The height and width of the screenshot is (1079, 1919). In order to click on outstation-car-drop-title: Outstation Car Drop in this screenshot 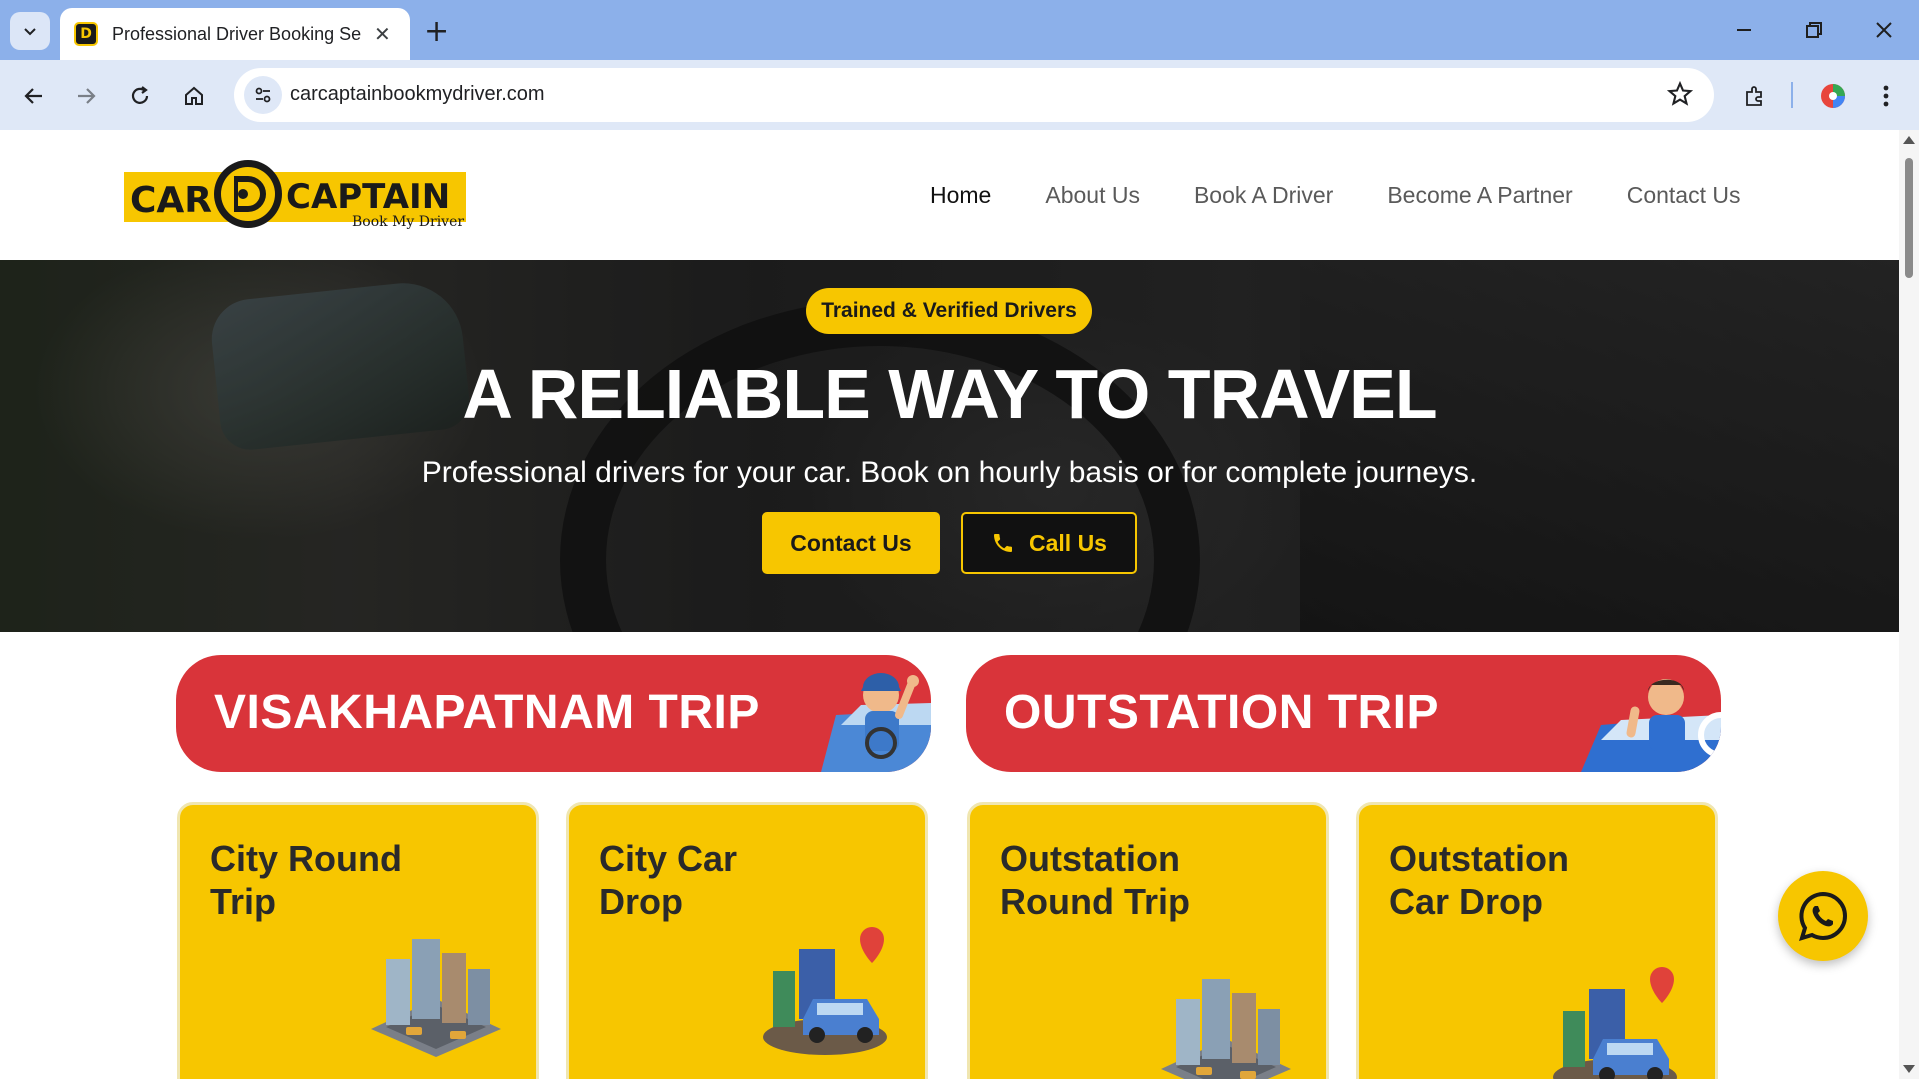, I will do `click(1479, 880)`.